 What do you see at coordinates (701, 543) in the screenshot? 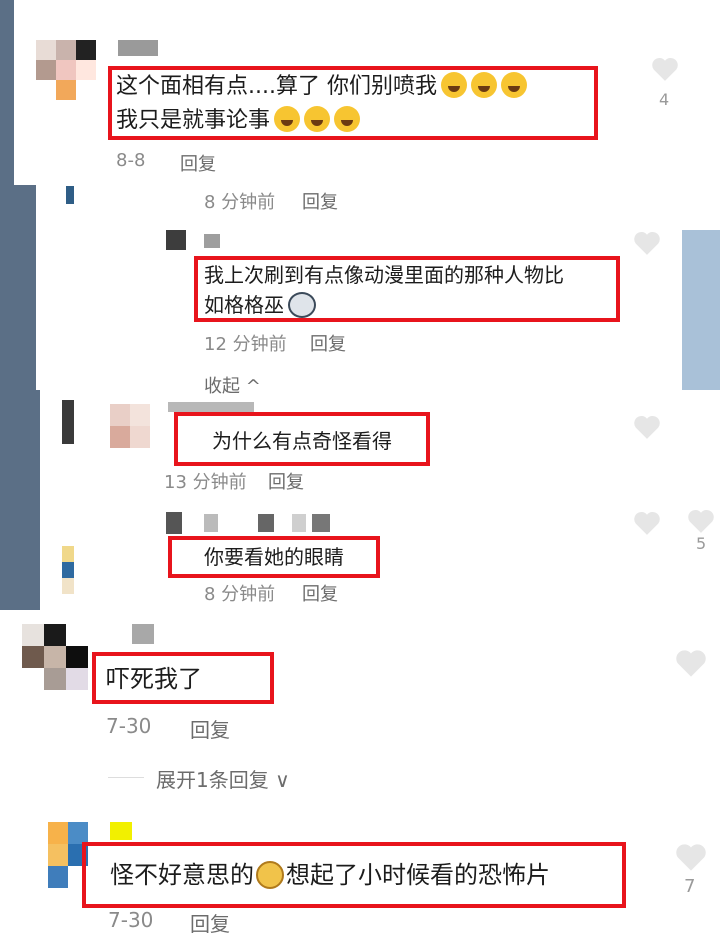
I see `like-count: 5` at bounding box center [701, 543].